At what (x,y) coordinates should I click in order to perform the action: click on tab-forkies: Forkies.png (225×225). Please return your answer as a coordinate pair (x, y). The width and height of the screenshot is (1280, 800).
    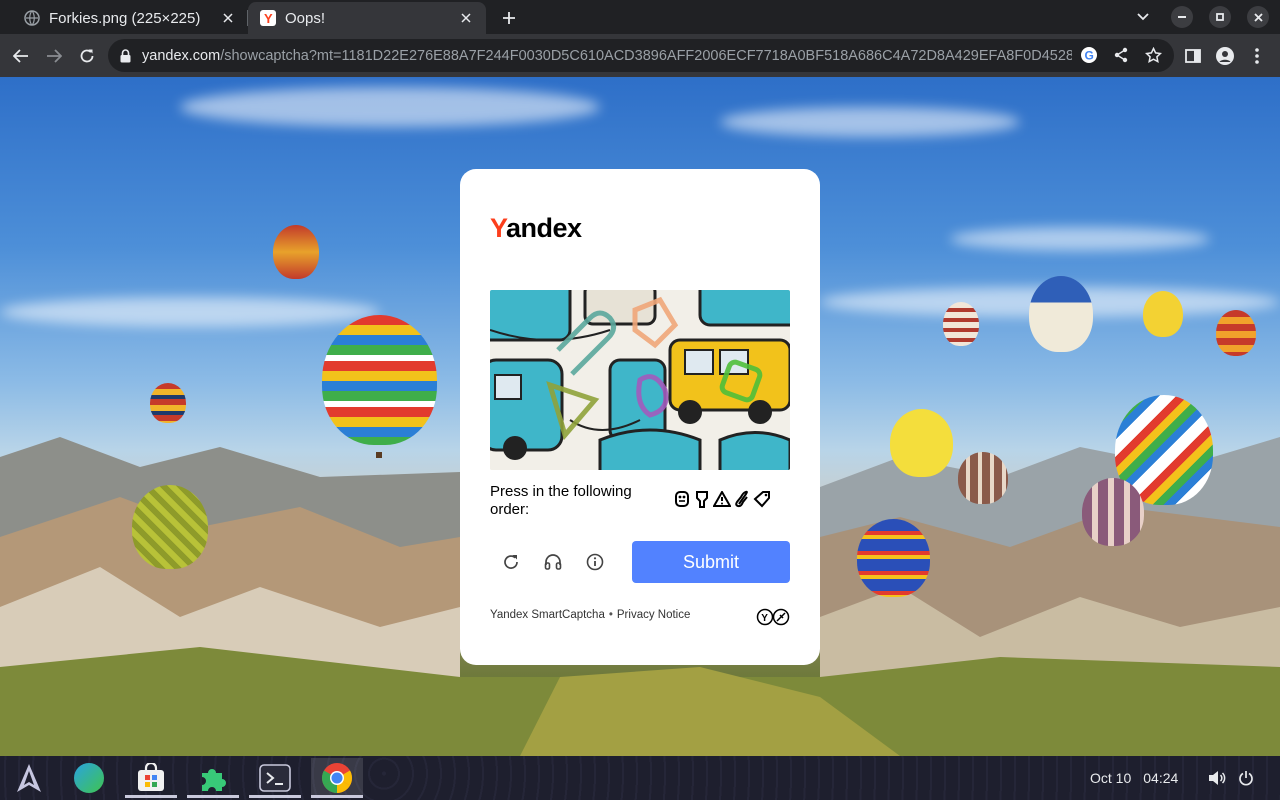
    Looking at the image, I should click on (130, 18).